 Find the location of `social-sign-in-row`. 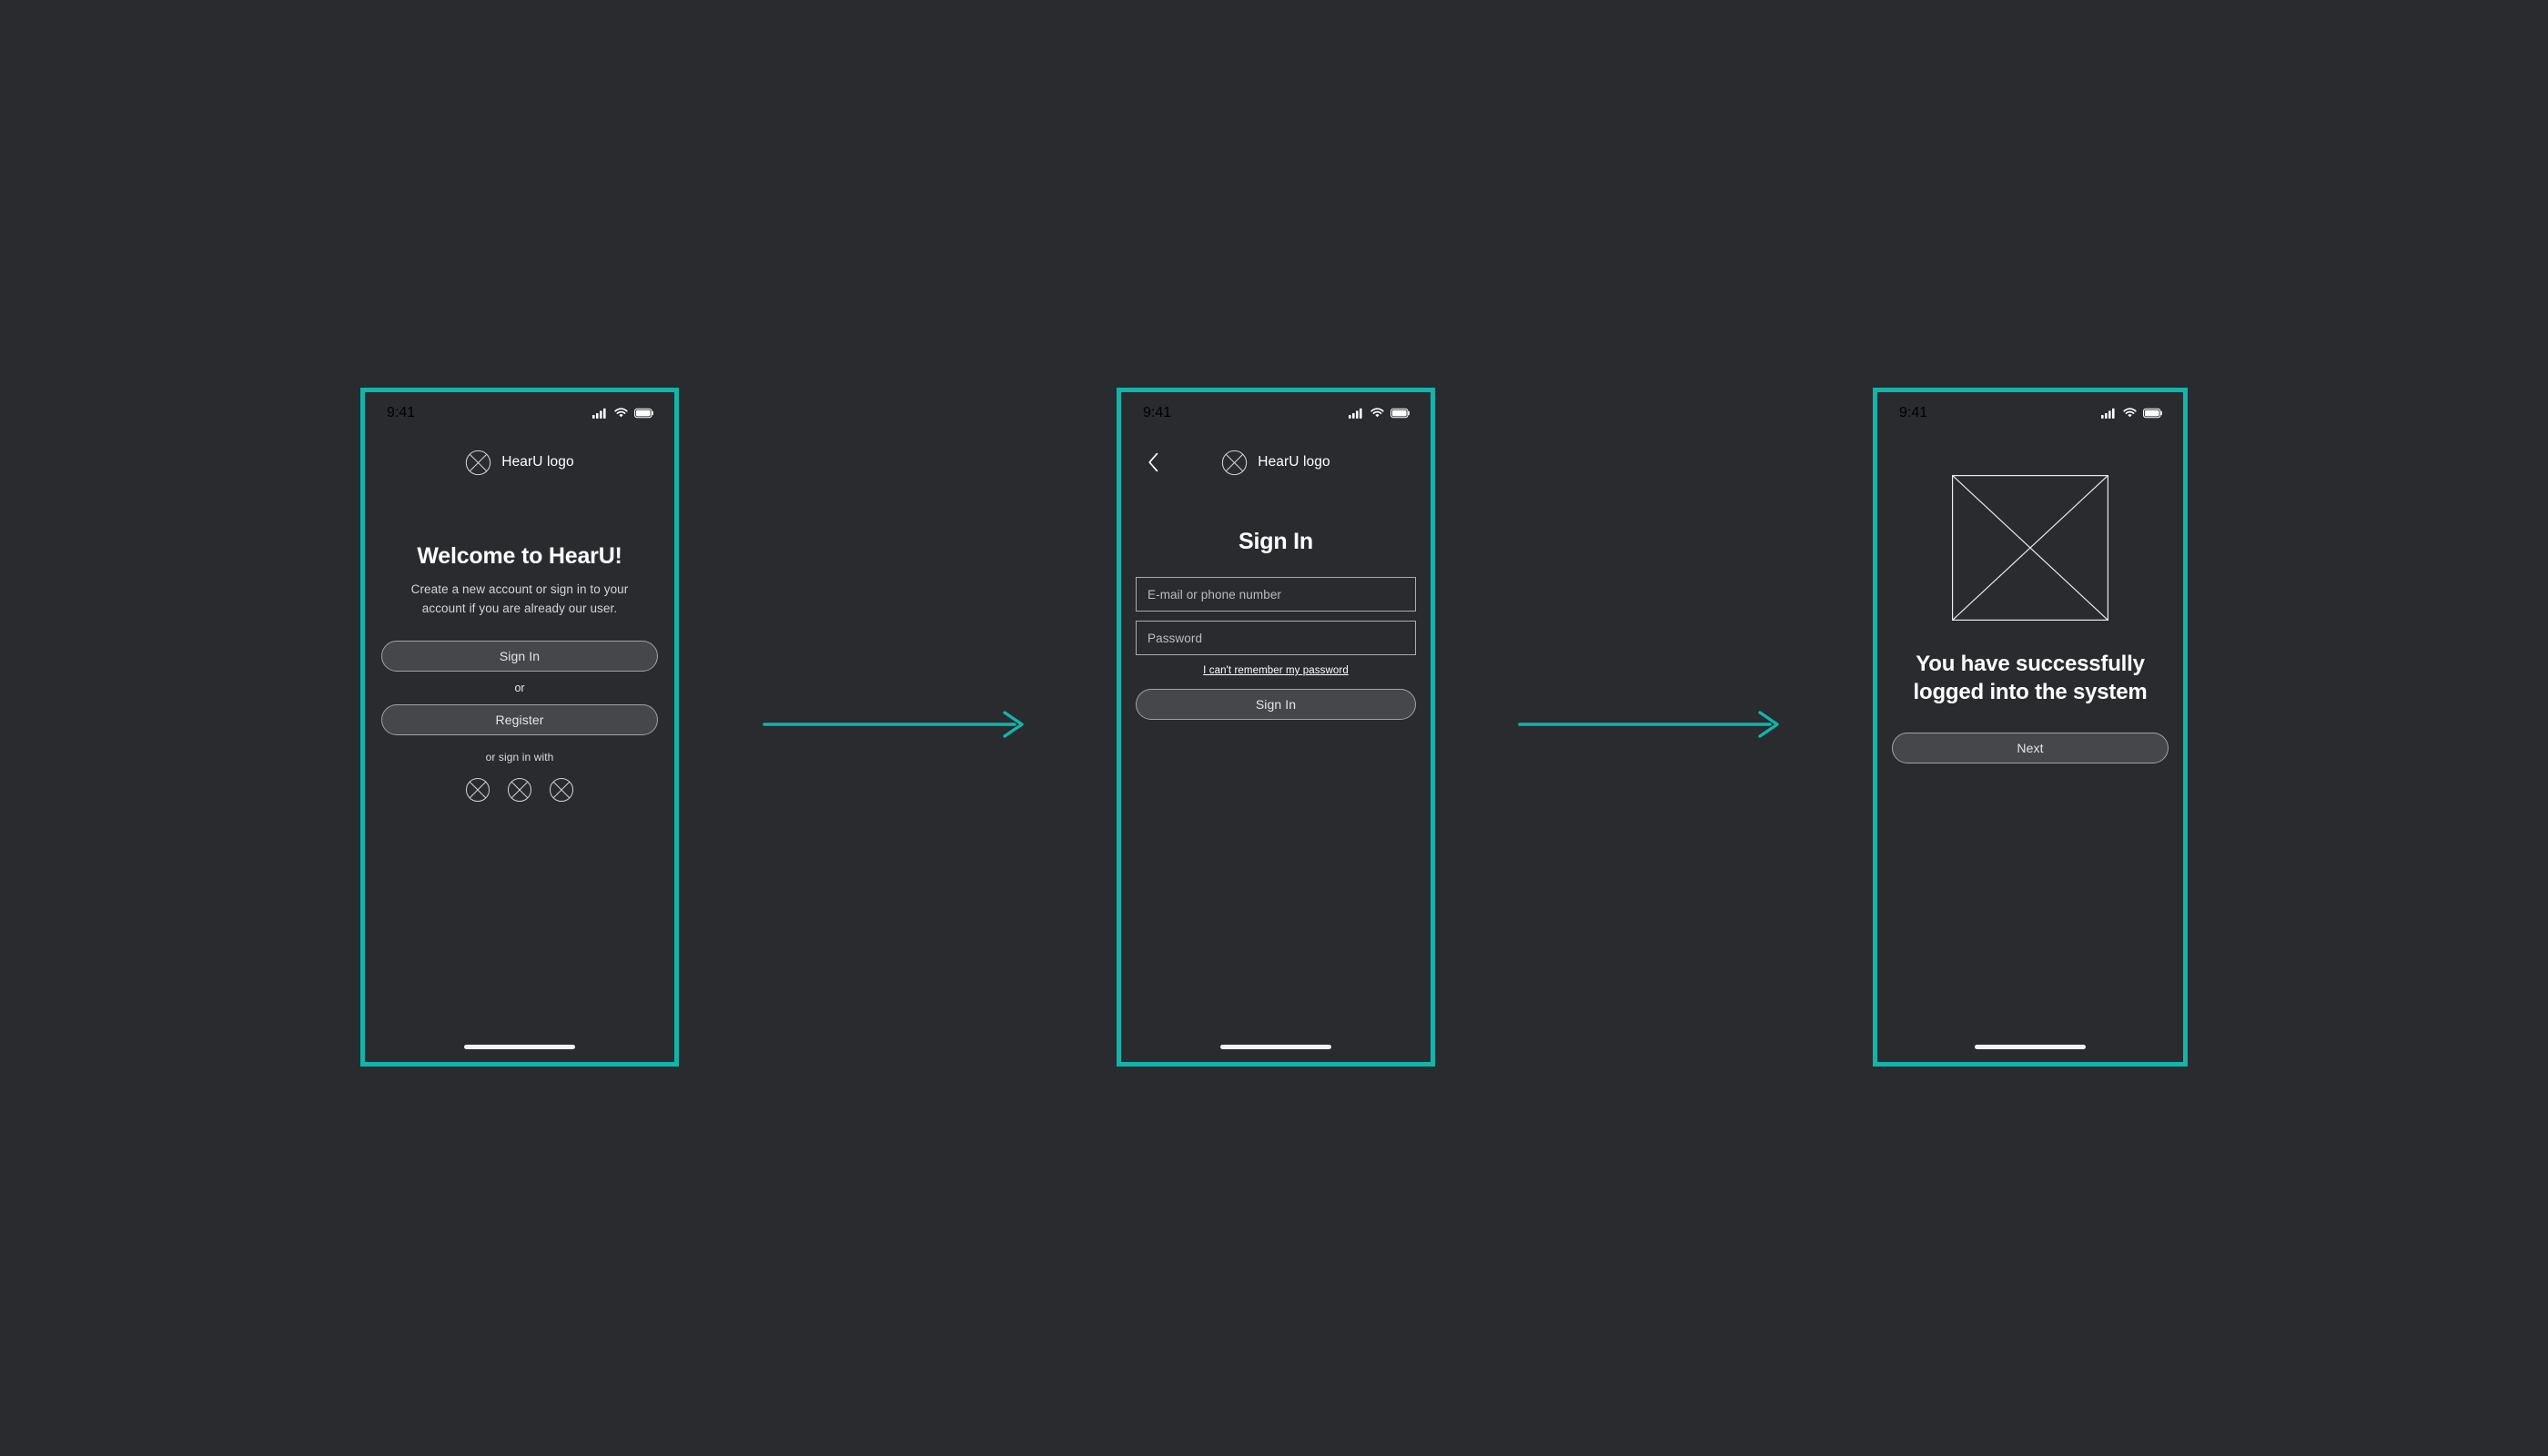

social-sign-in-row is located at coordinates (520, 790).